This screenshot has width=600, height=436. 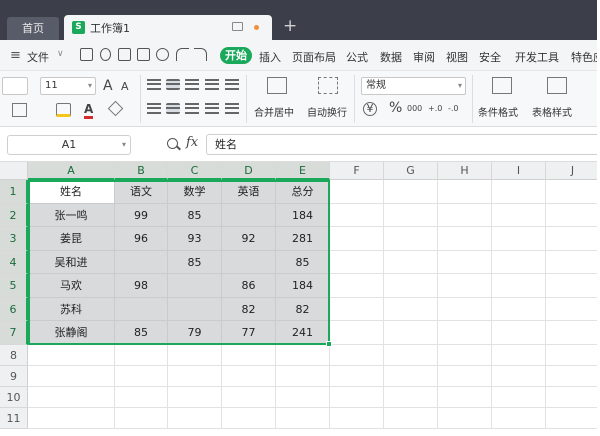 What do you see at coordinates (357, 239) in the screenshot?
I see `cell-F3` at bounding box center [357, 239].